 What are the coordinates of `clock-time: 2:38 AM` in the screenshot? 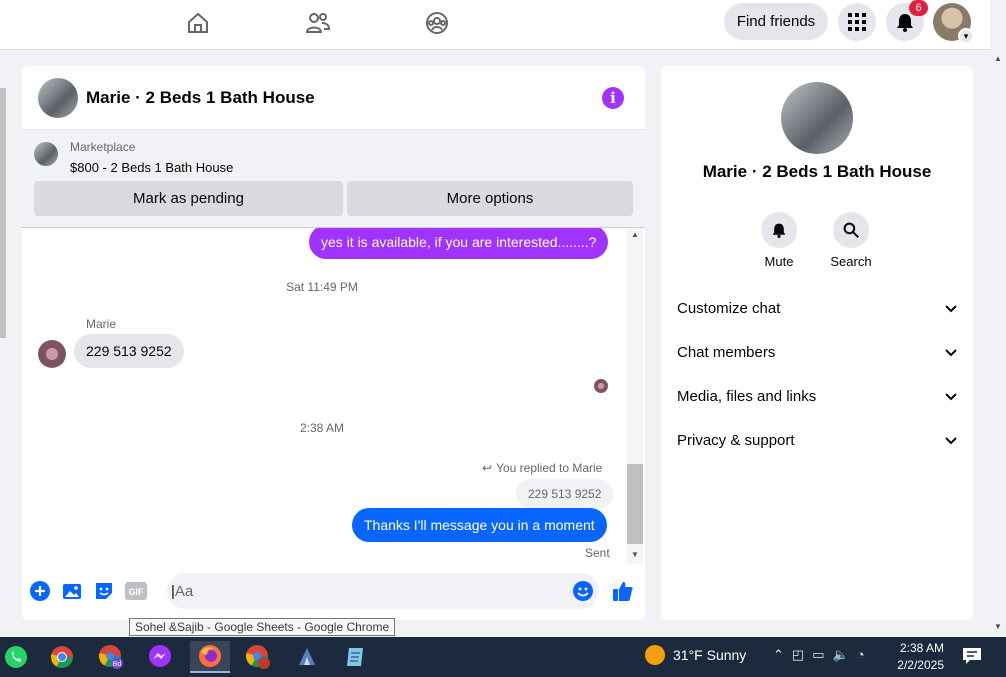 It's located at (921, 648).